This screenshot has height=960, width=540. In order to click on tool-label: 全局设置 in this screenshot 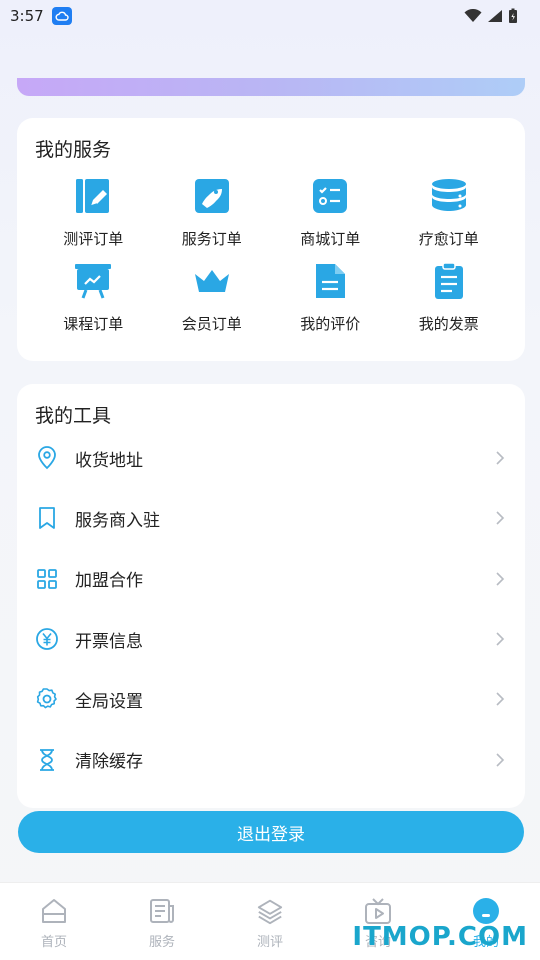, I will do `click(109, 701)`.